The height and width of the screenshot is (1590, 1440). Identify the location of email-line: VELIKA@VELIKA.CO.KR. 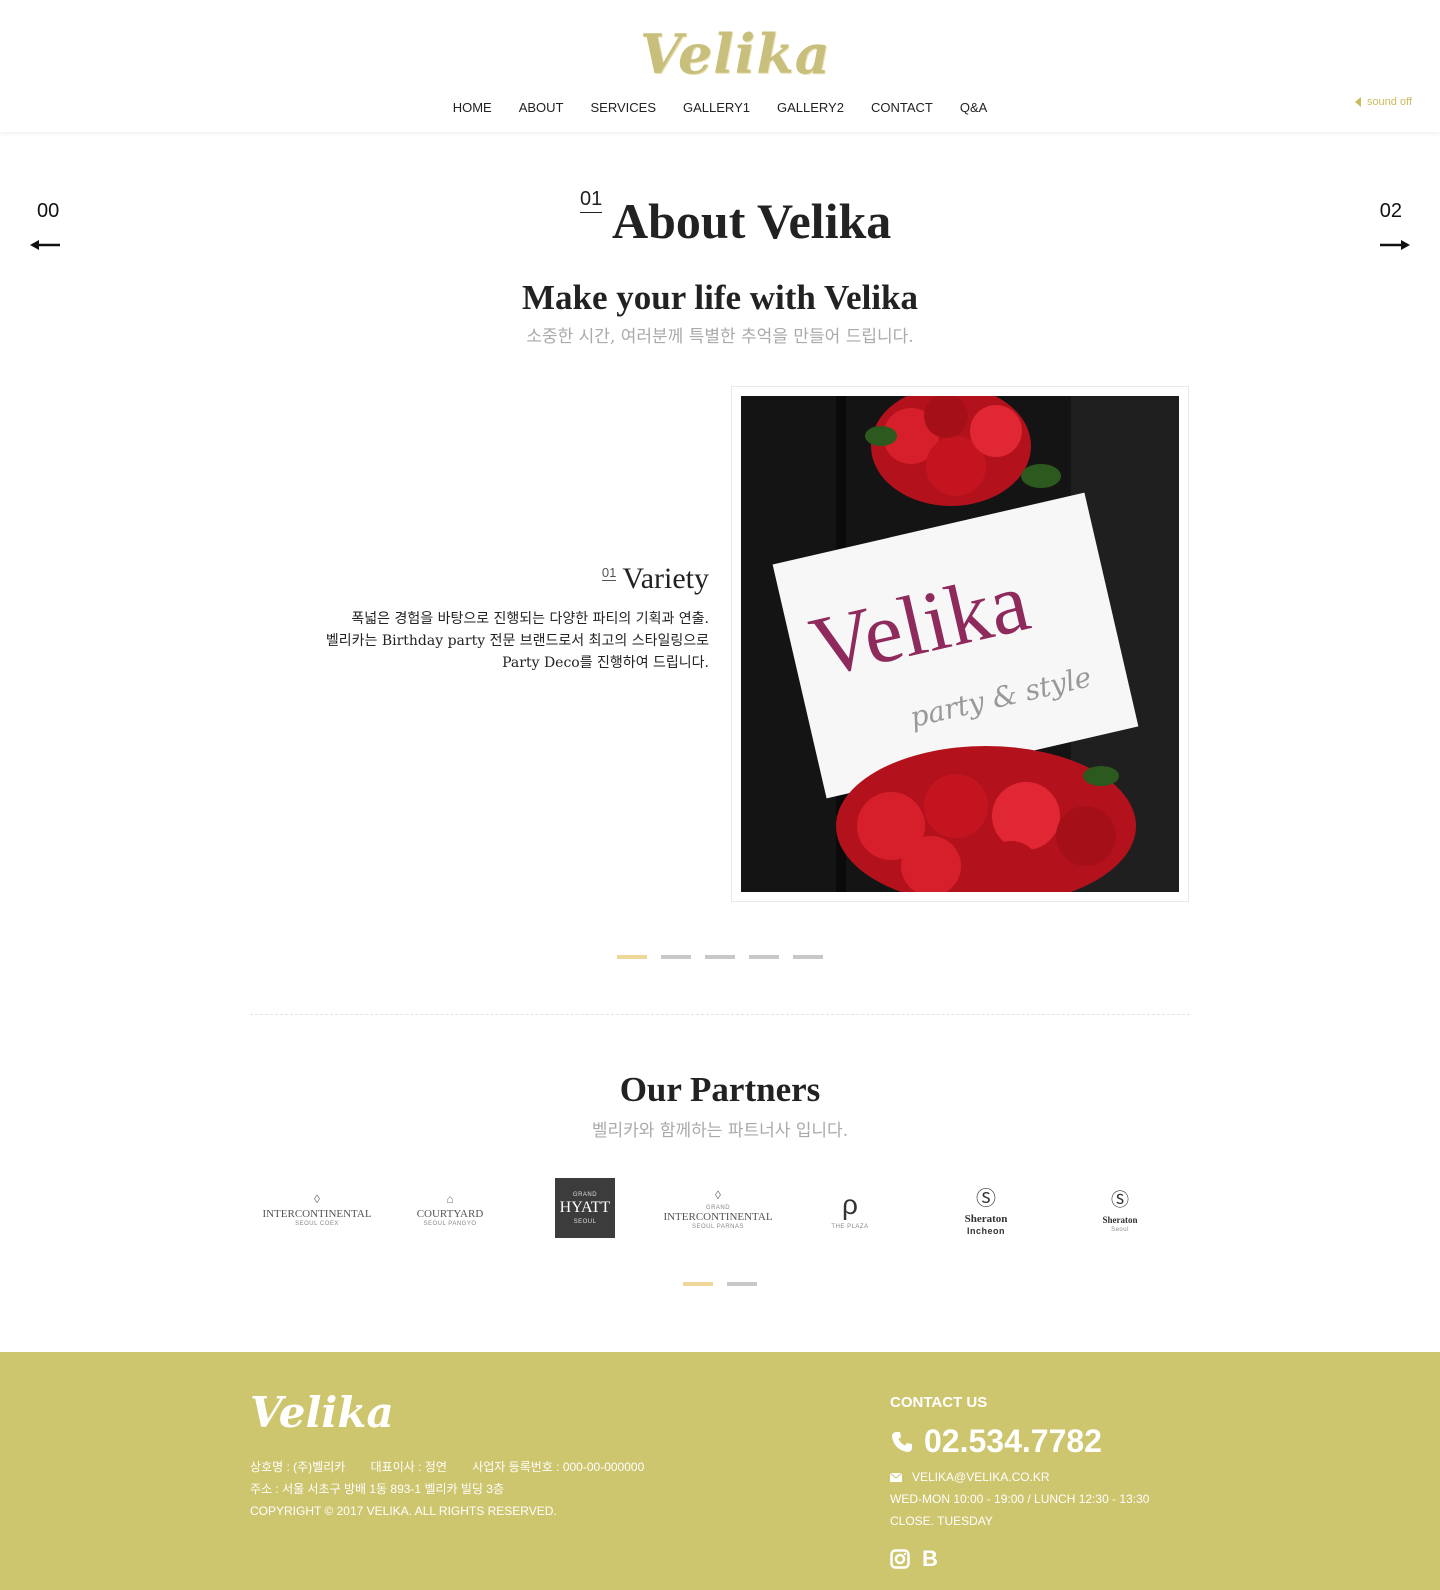
(1019, 1477).